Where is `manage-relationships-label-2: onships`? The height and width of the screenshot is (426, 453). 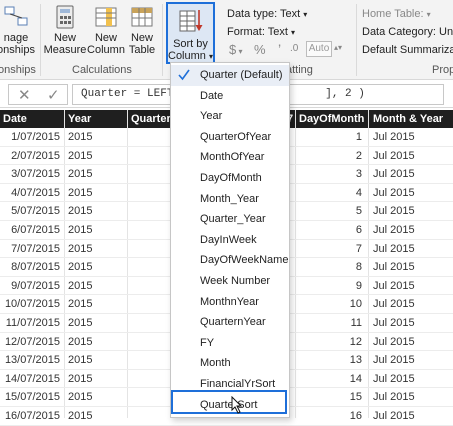
manage-relationships-label-2: onships is located at coordinates (17, 50).